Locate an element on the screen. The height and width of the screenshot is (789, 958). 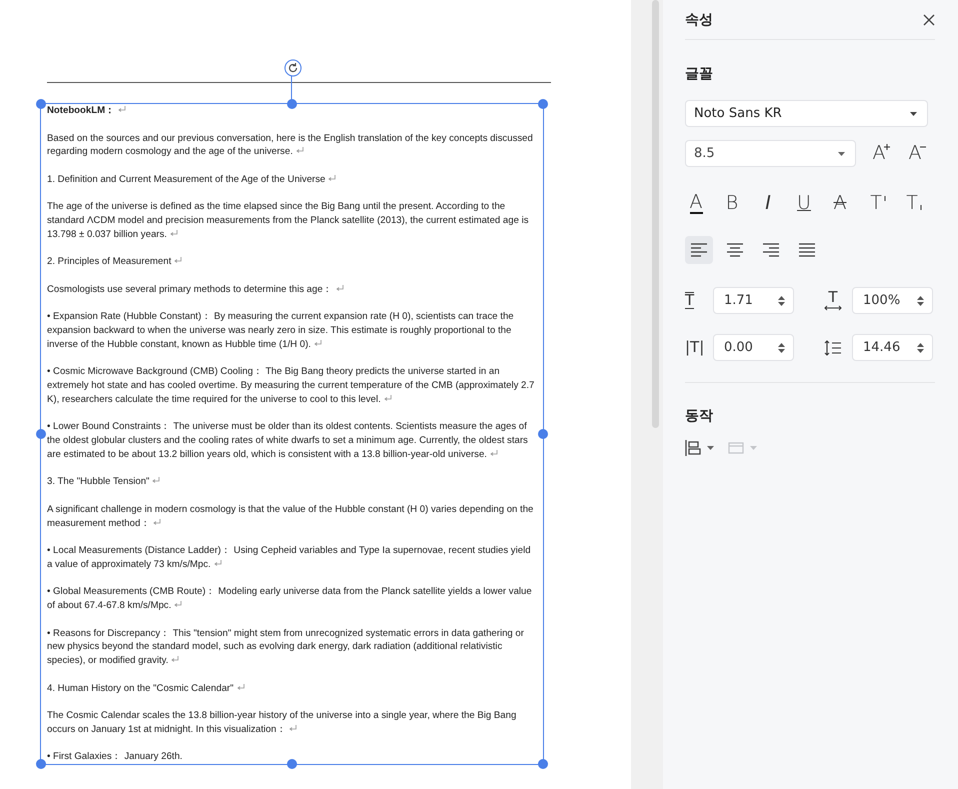
subscript-button: T is located at coordinates (912, 203).